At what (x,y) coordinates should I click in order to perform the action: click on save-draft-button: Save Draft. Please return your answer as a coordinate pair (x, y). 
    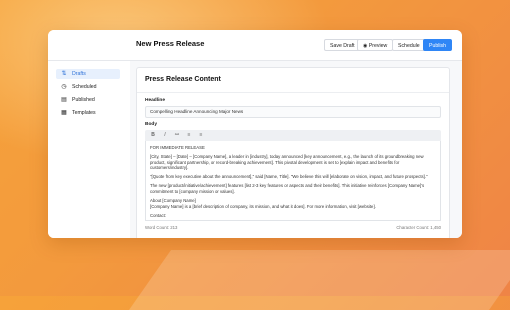
    Looking at the image, I should click on (342, 45).